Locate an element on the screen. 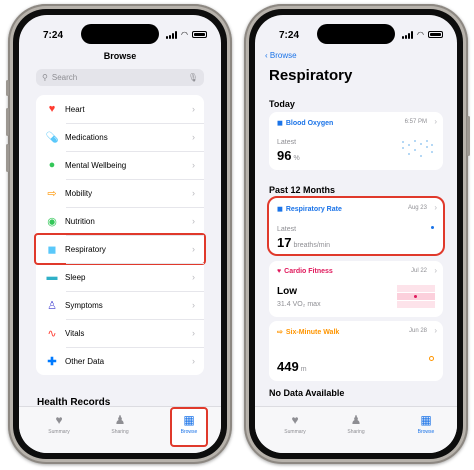 The image size is (474, 470). back-button: ‹ Browse is located at coordinates (281, 55).